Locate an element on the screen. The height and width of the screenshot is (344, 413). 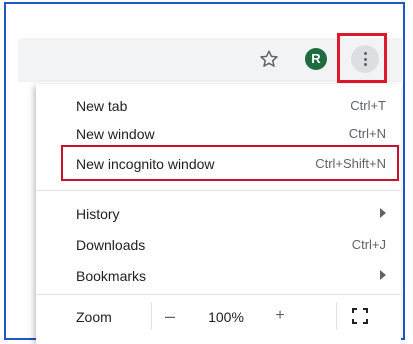
zoom-in-button: + is located at coordinates (280, 316).